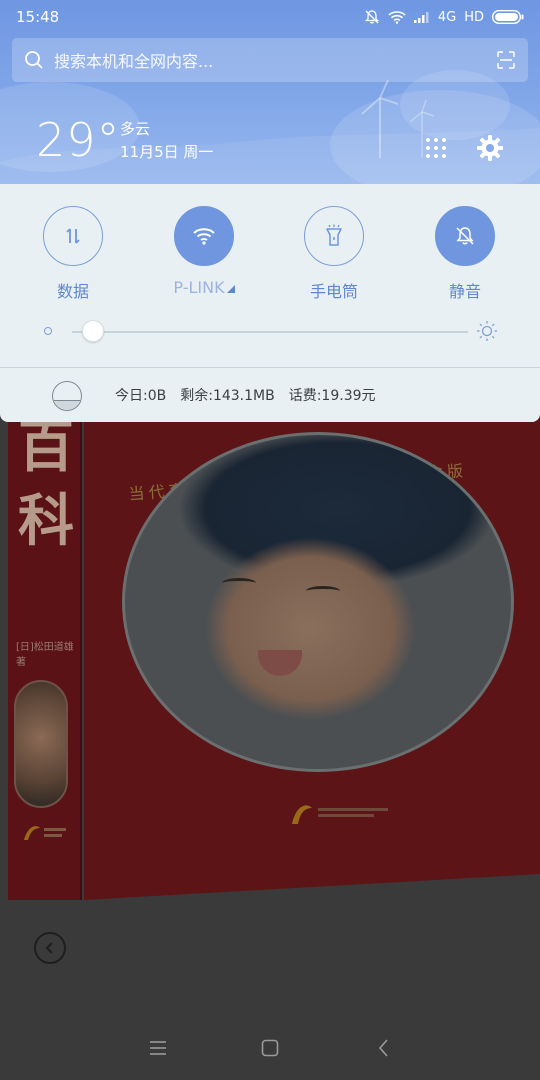  Describe the element at coordinates (45, 640) in the screenshot. I see `book-spine: 百科 [日]松田道雄 著` at that location.